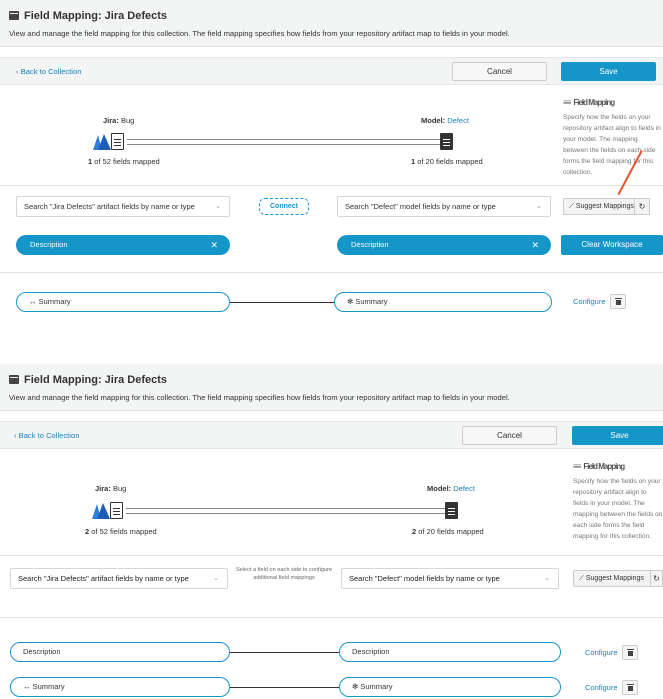 This screenshot has width=663, height=699. Describe the element at coordinates (120, 652) in the screenshot. I see `mapped-jira-field: Description` at that location.